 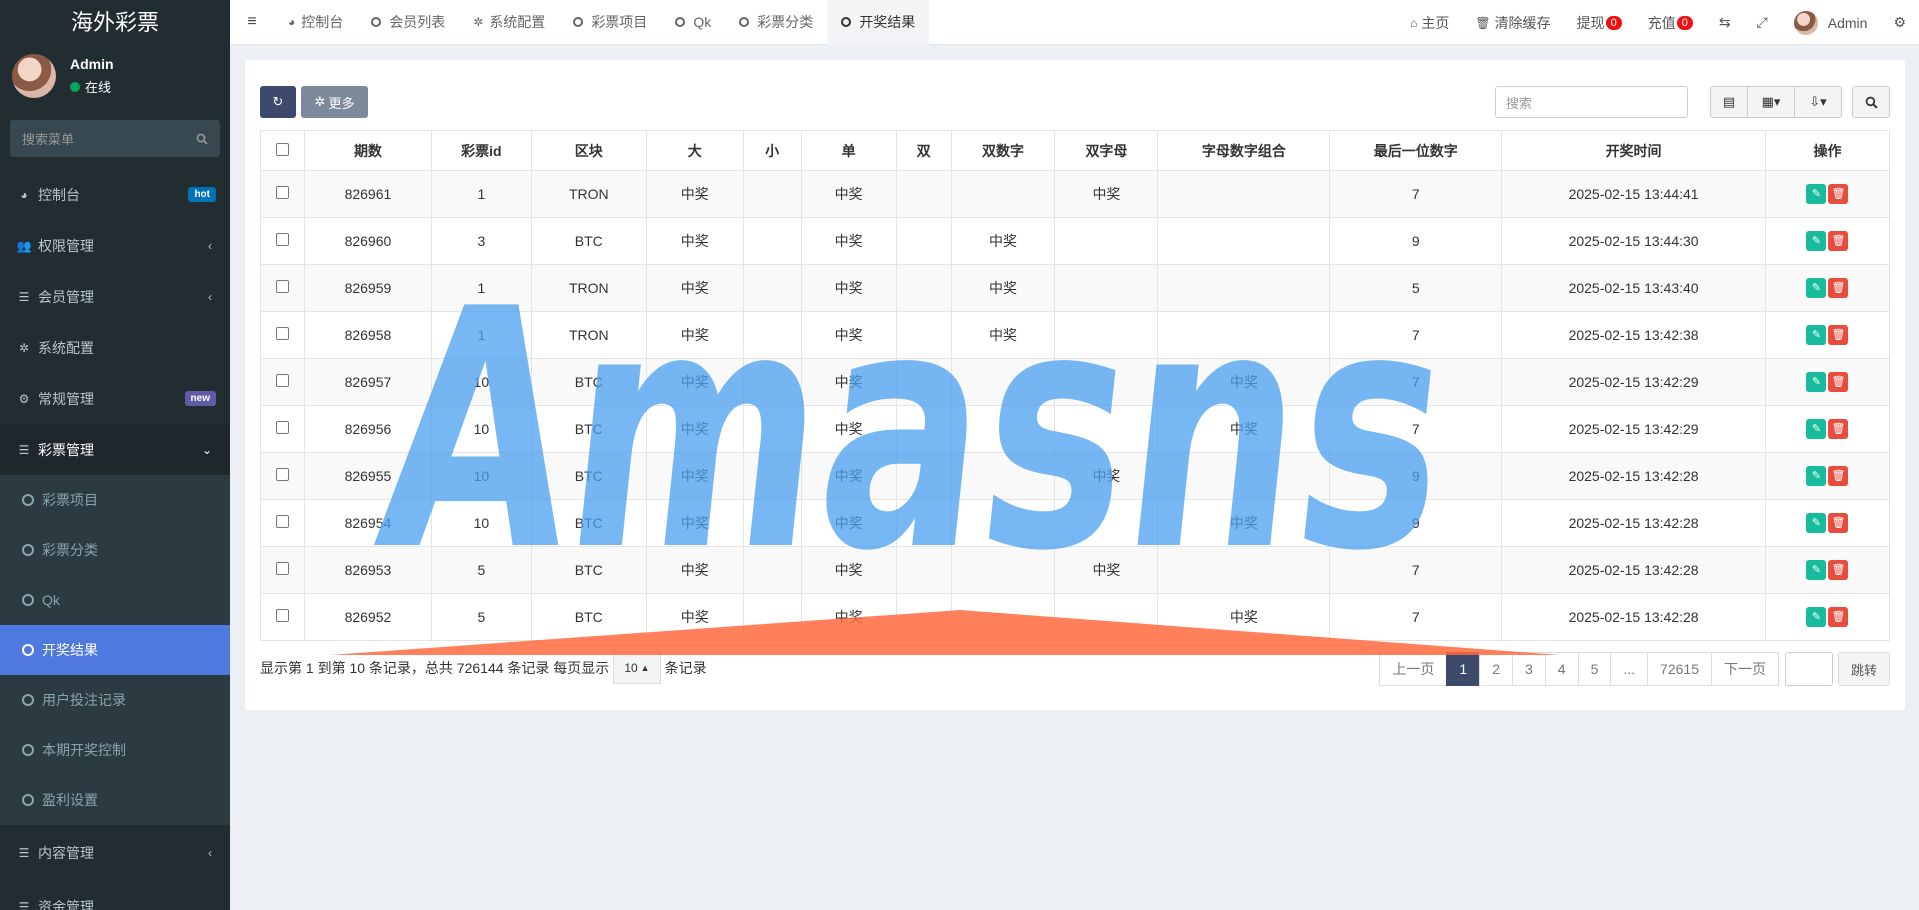 What do you see at coordinates (115, 550) in the screenshot?
I see `sidebar-subitem-lottery-categories: 彩票分类` at bounding box center [115, 550].